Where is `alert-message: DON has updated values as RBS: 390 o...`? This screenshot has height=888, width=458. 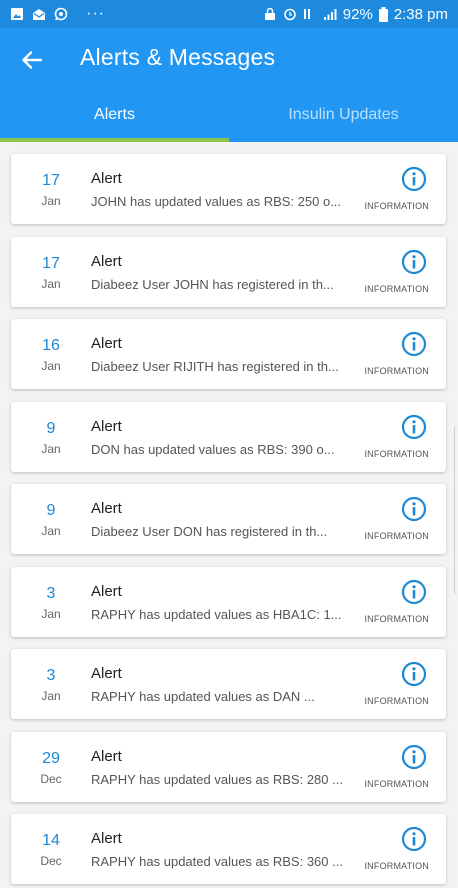 alert-message: DON has updated values as RBS: 390 o... is located at coordinates (213, 449).